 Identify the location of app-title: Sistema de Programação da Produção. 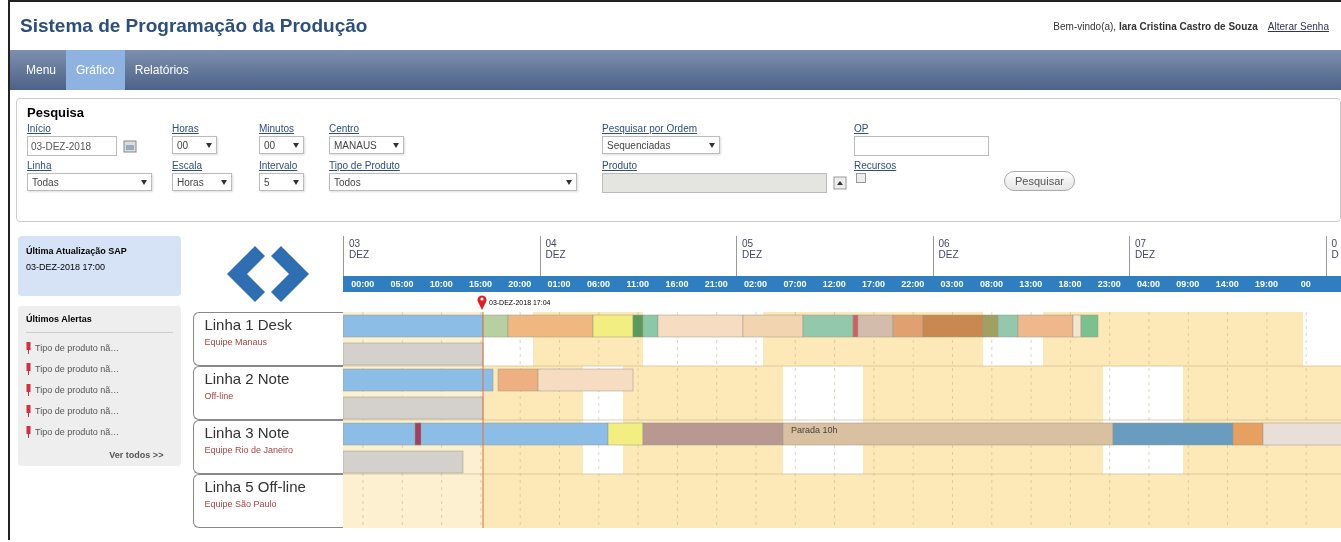
(194, 26).